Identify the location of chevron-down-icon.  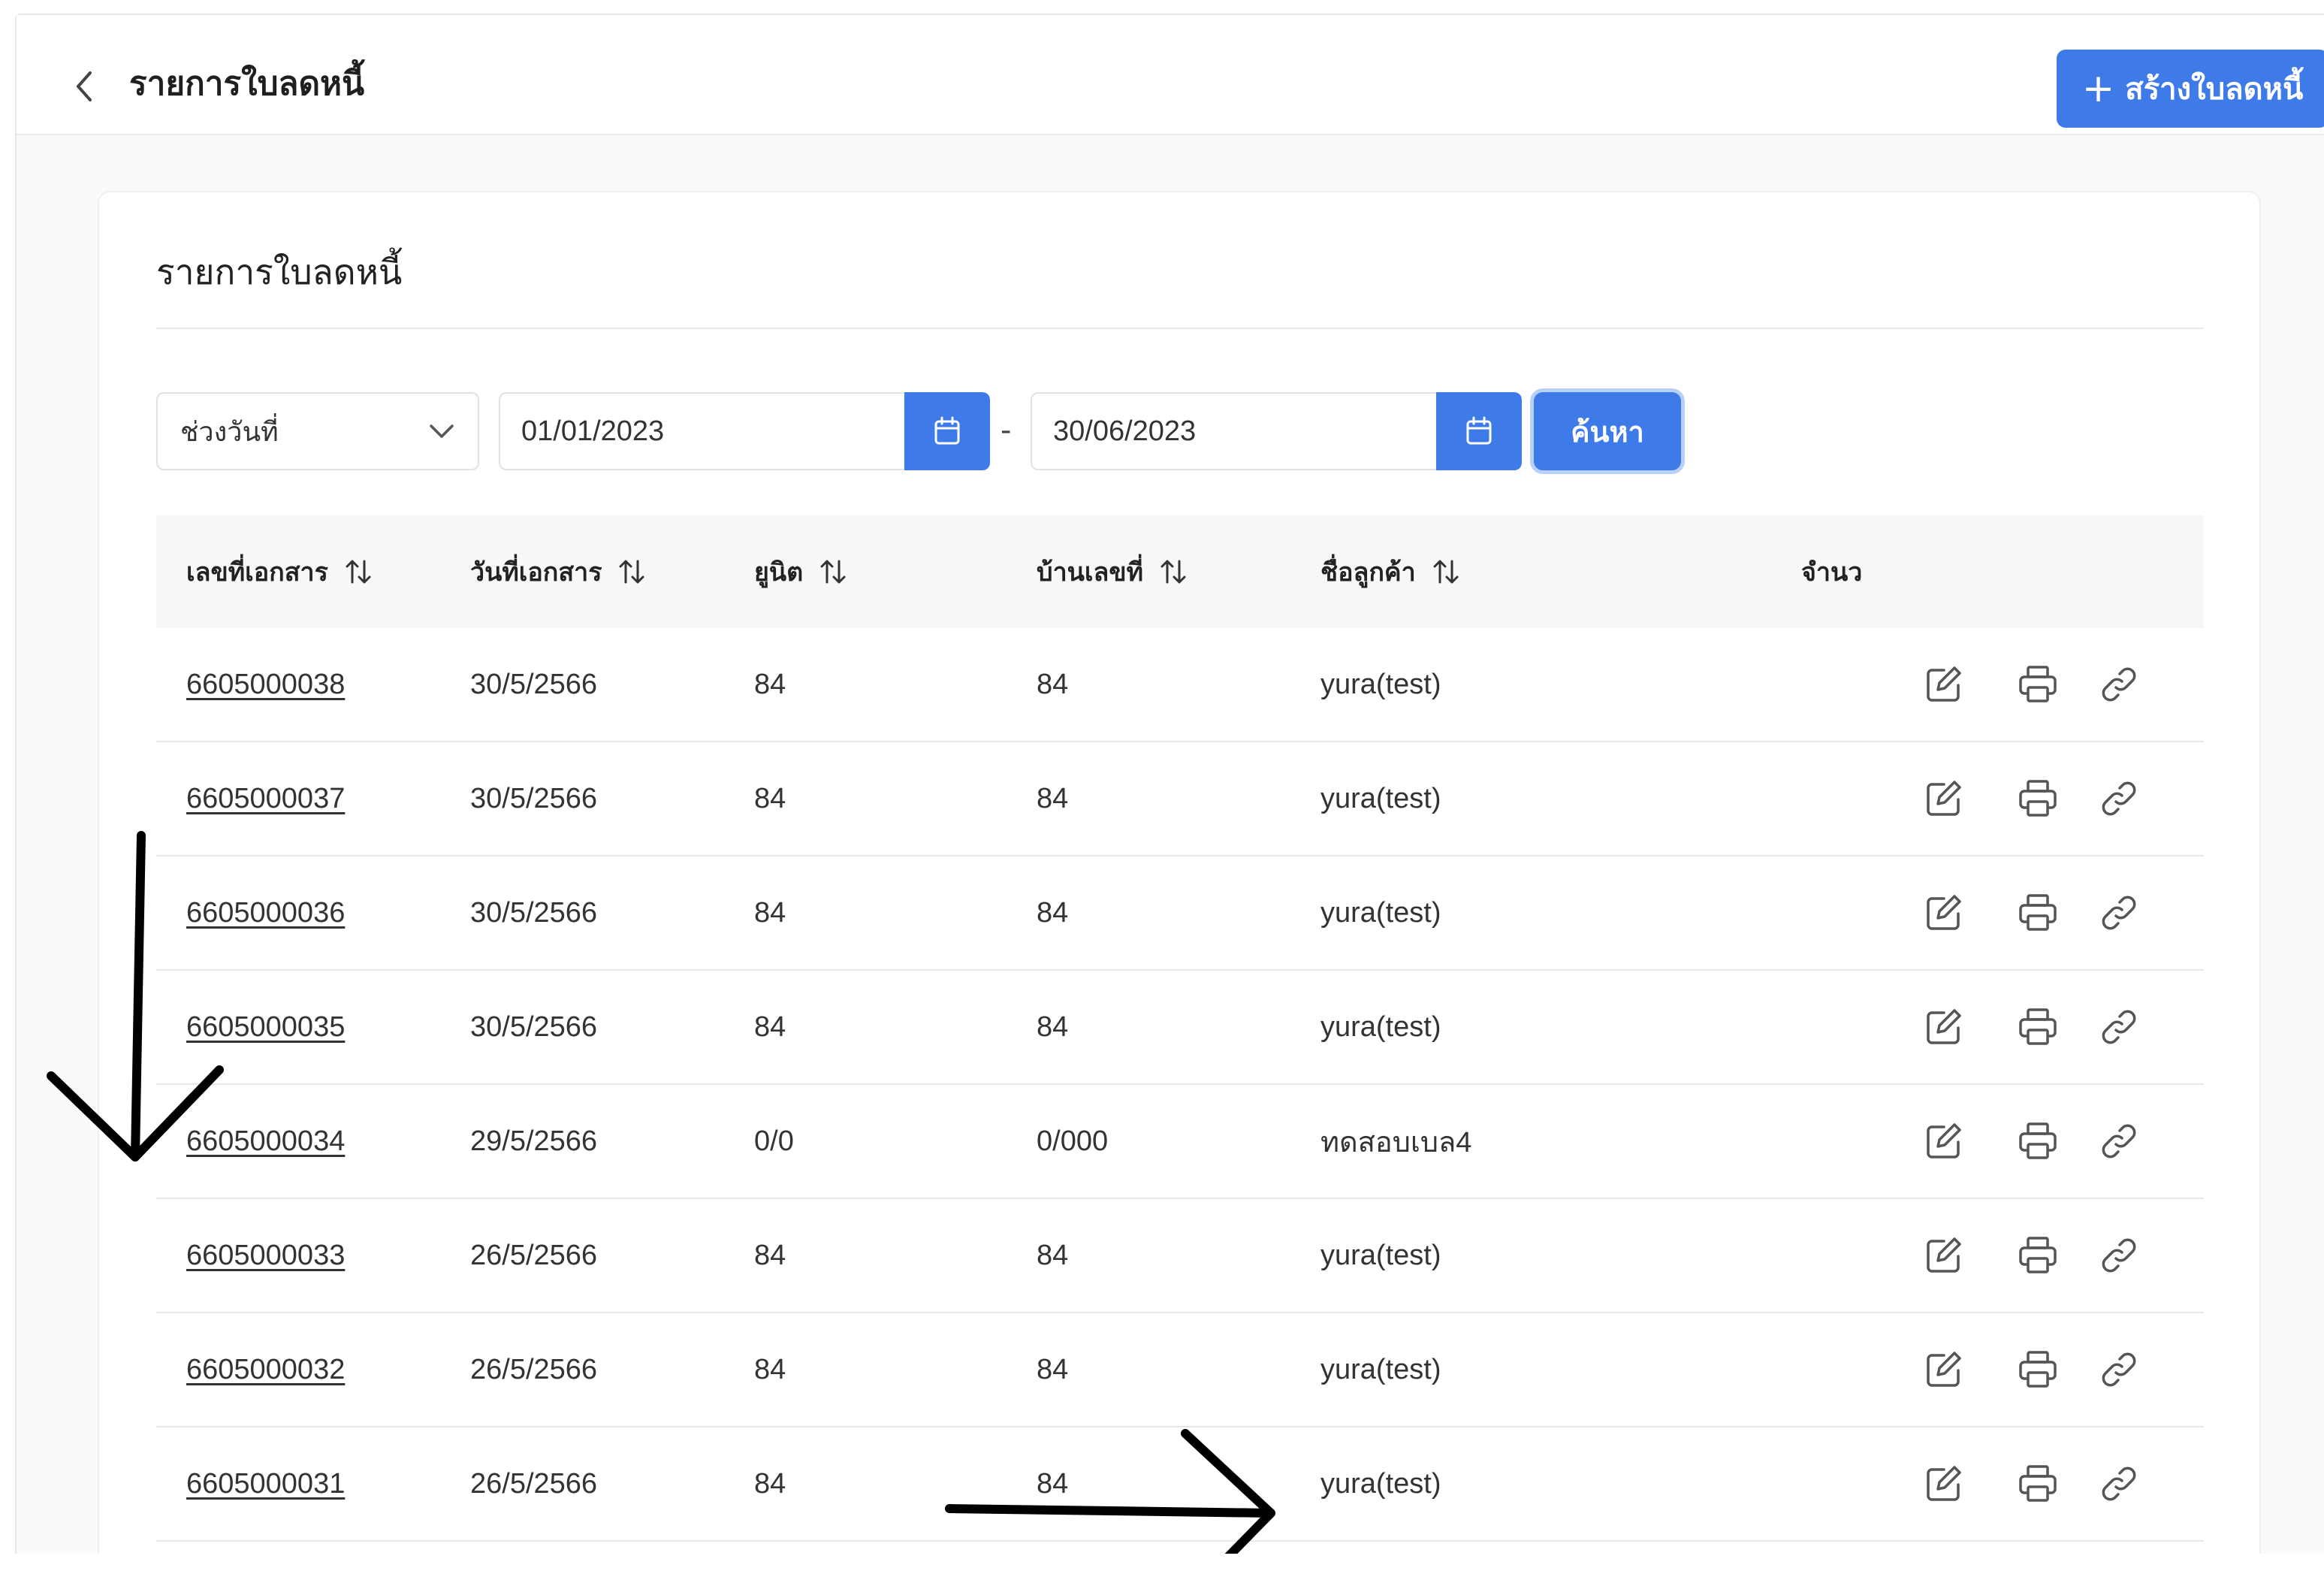
(442, 431).